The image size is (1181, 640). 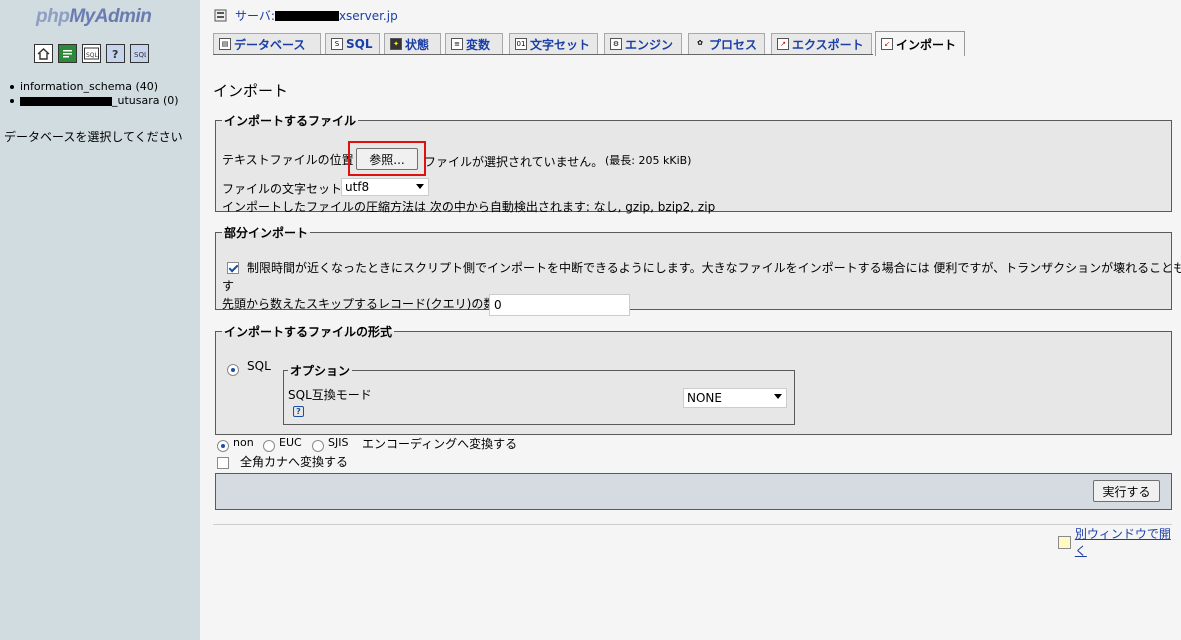 What do you see at coordinates (821, 43) in the screenshot?
I see `tab-export: ↗ エクスポート` at bounding box center [821, 43].